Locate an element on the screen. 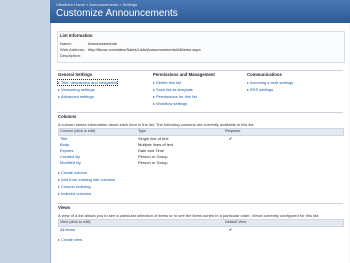 The height and width of the screenshot is (263, 350). workflow-settings-link: Workflow settings is located at coordinates (170, 103).